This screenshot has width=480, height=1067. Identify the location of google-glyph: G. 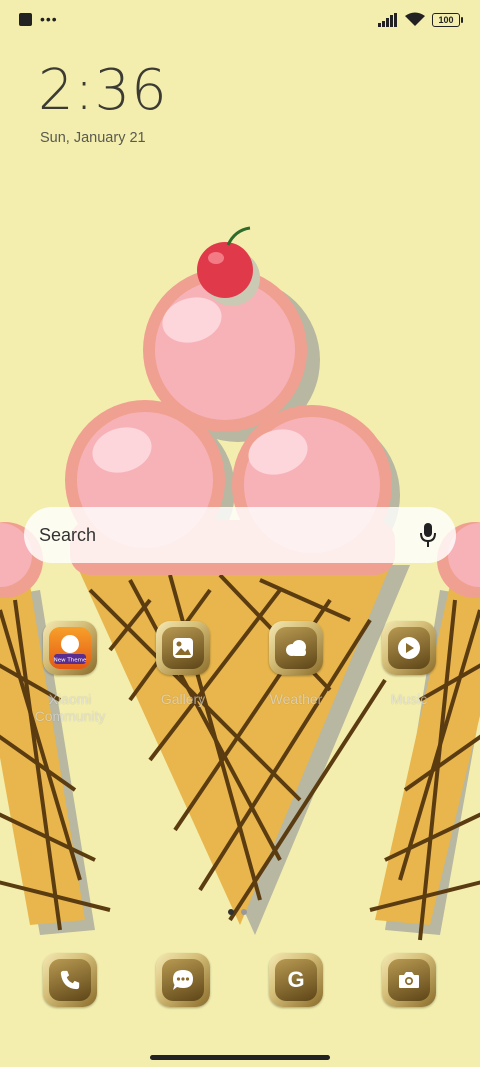
(296, 979).